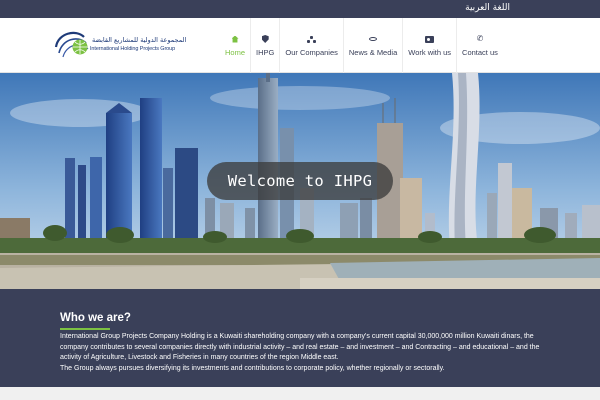 This screenshot has height=400, width=600. I want to click on arabic-language-link: اللغة العربية, so click(487, 8).